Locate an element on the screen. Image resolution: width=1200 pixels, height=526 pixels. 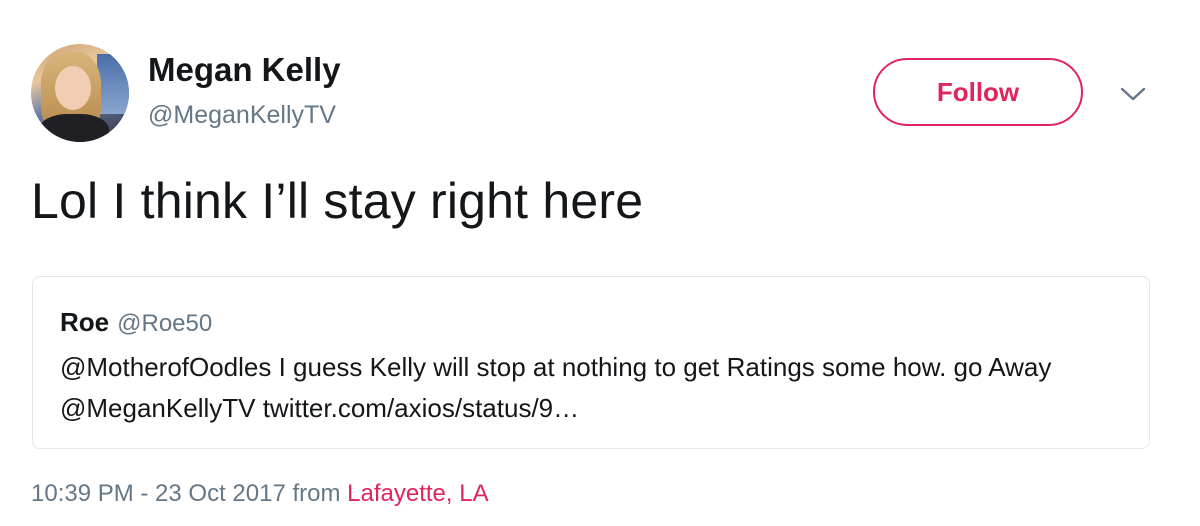
location-link: Lafayette, LA is located at coordinates (417, 493).